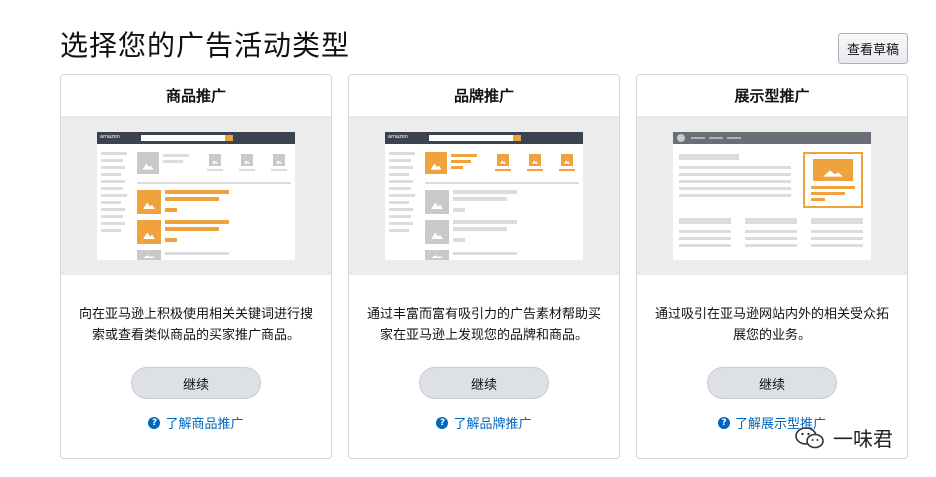  I want to click on view-drafts-button: 查看草稿, so click(873, 48).